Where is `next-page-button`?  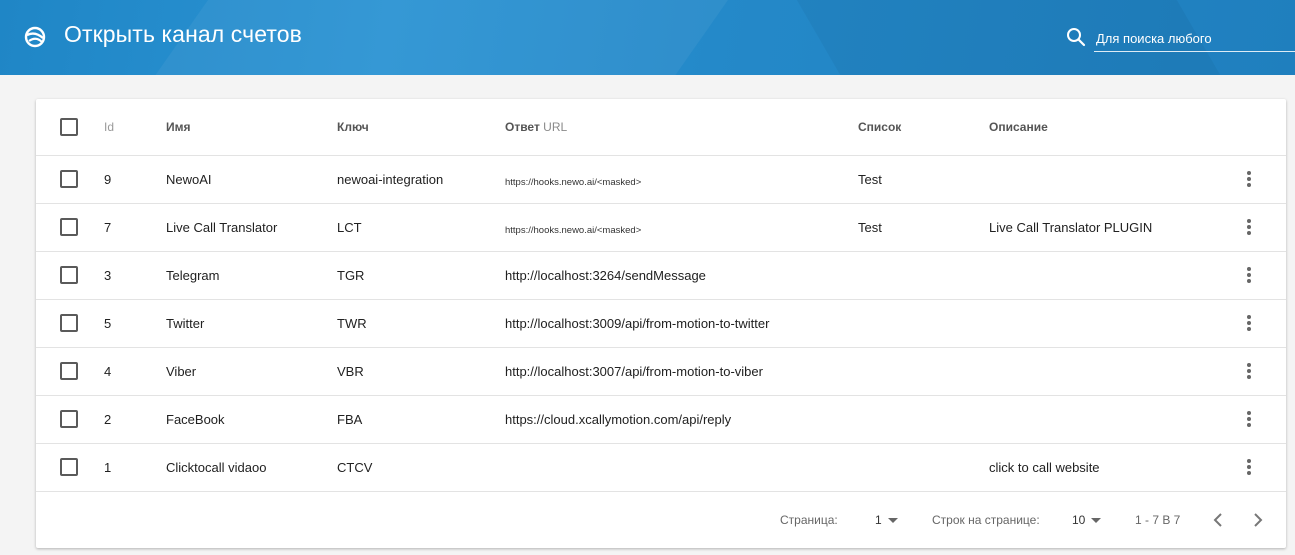 next-page-button is located at coordinates (1258, 520).